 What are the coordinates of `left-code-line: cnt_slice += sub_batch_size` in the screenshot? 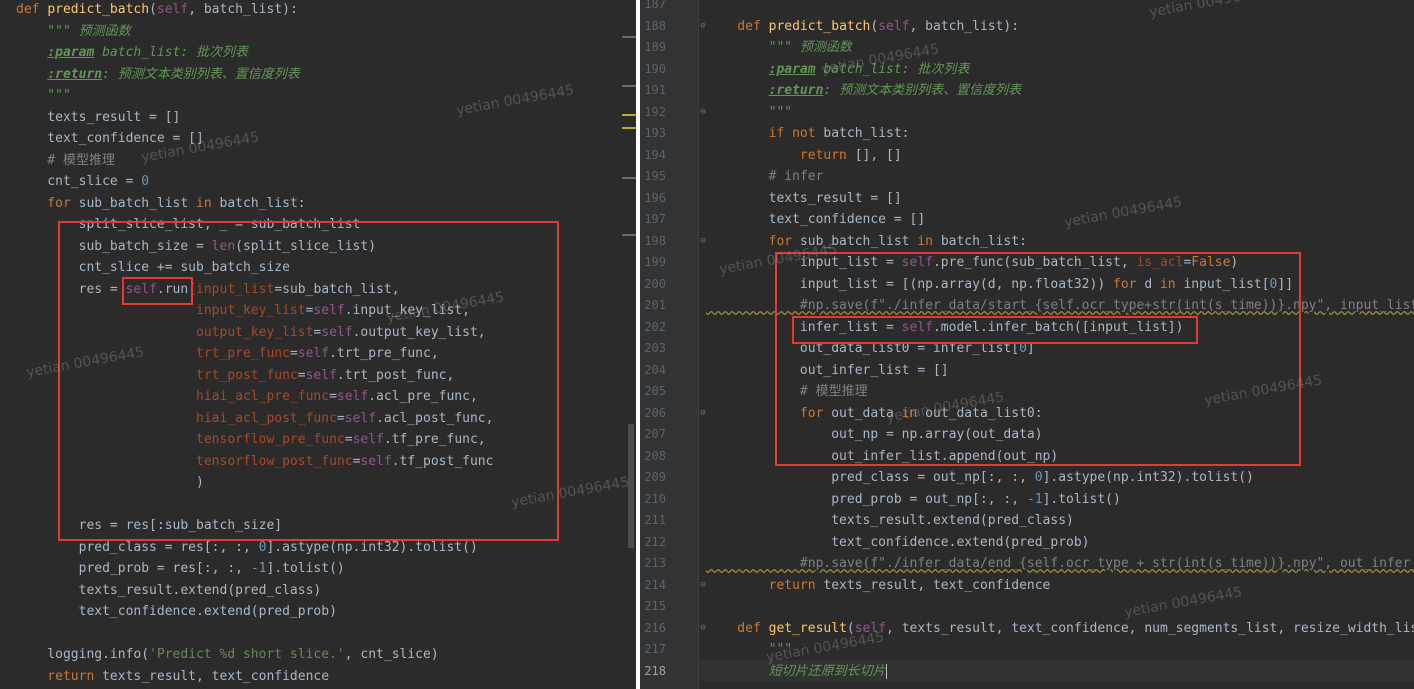 It's located at (153, 267).